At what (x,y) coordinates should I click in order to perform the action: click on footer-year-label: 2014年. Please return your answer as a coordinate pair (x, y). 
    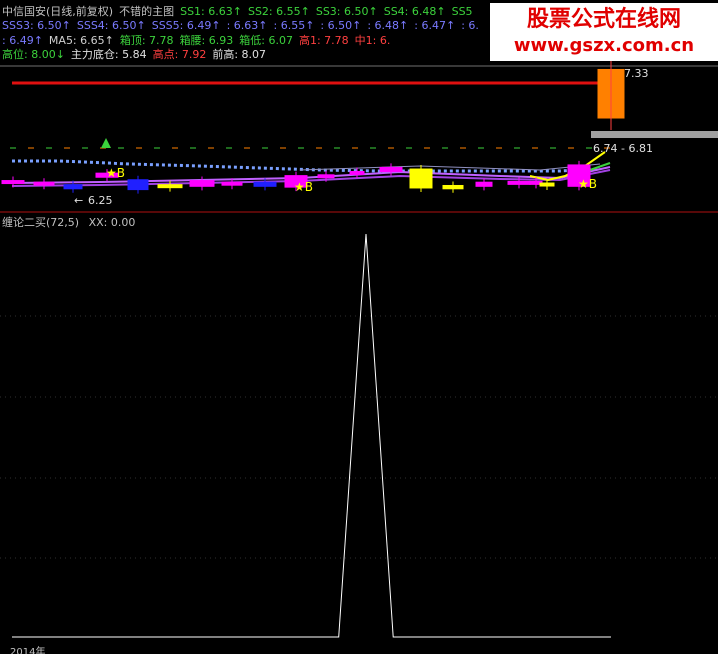
    Looking at the image, I should click on (28, 650).